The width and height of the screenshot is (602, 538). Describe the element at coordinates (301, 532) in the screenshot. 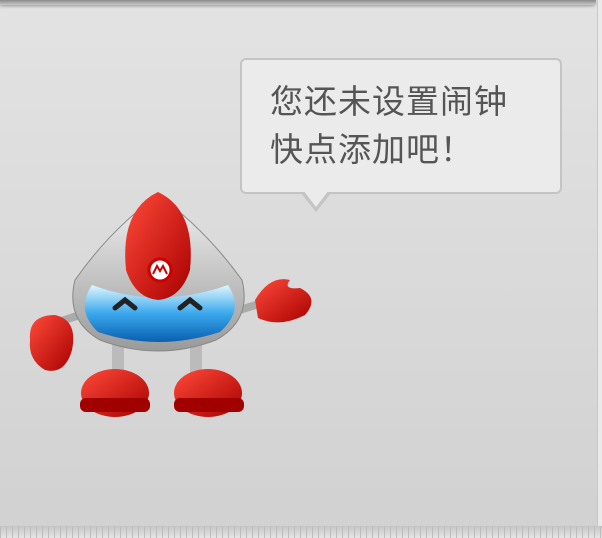

I see `bottom-toolbar-edge` at that location.